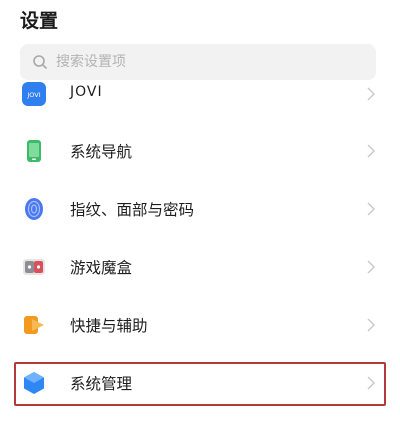  What do you see at coordinates (40, 62) in the screenshot?
I see `search-icon` at bounding box center [40, 62].